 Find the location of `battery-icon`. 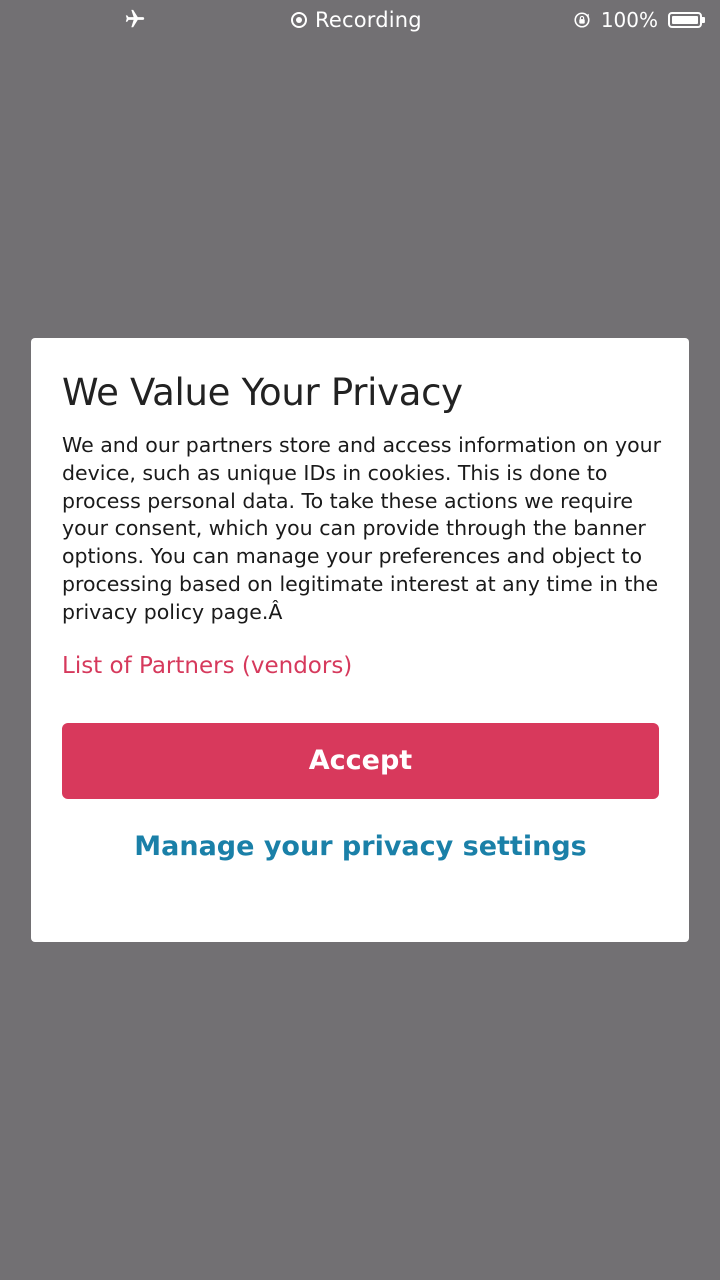

battery-icon is located at coordinates (686, 20).